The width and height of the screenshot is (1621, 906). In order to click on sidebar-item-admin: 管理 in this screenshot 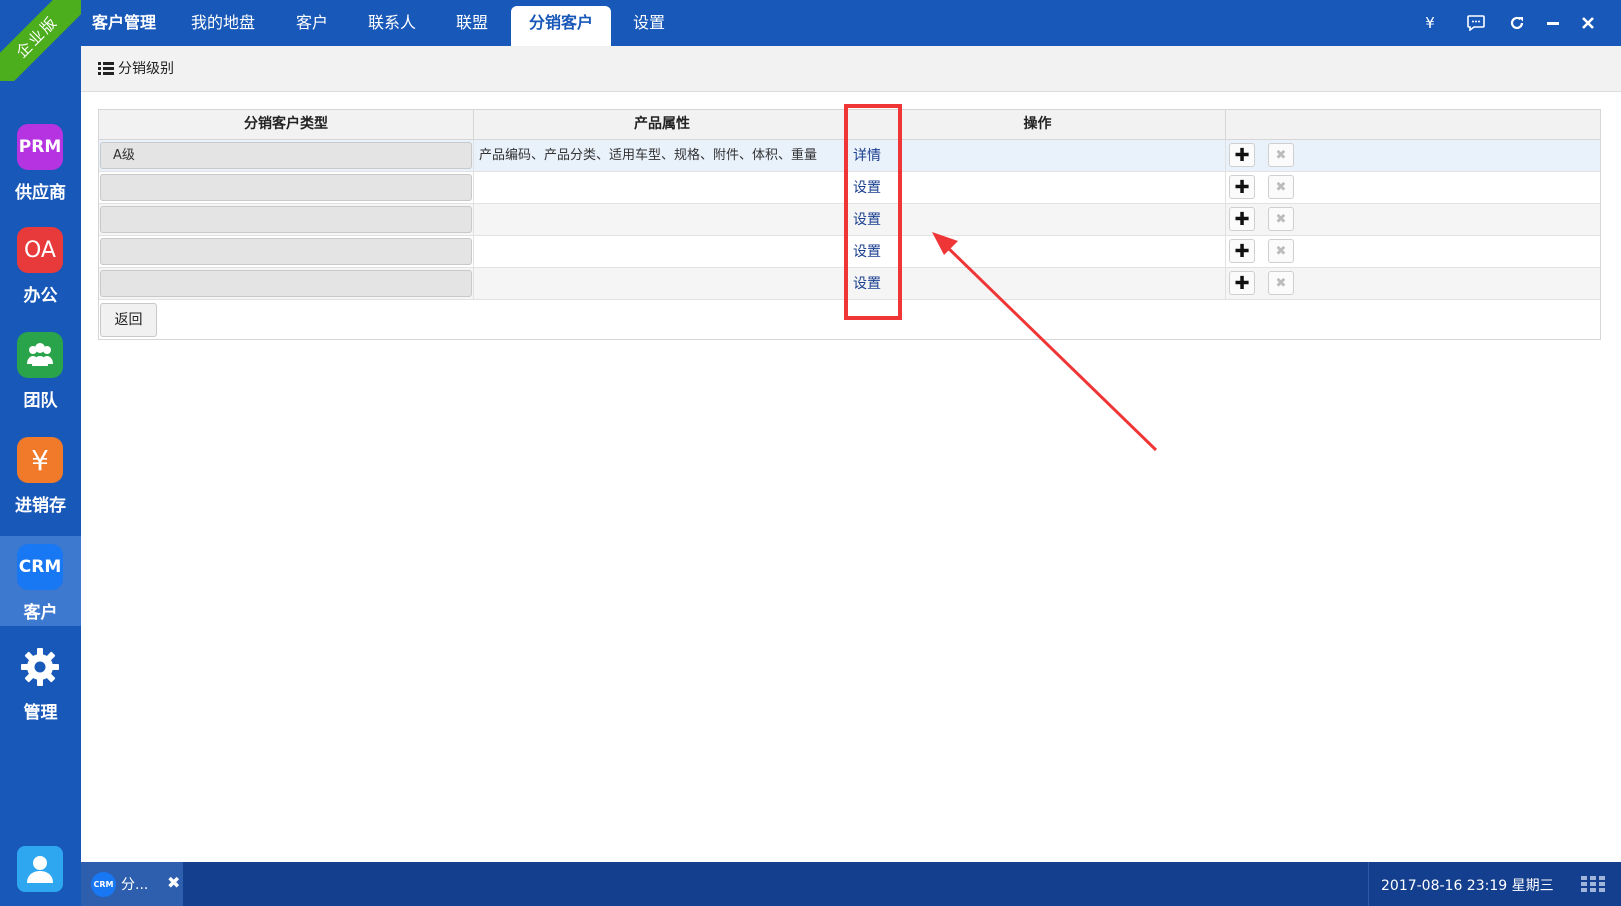, I will do `click(40, 680)`.